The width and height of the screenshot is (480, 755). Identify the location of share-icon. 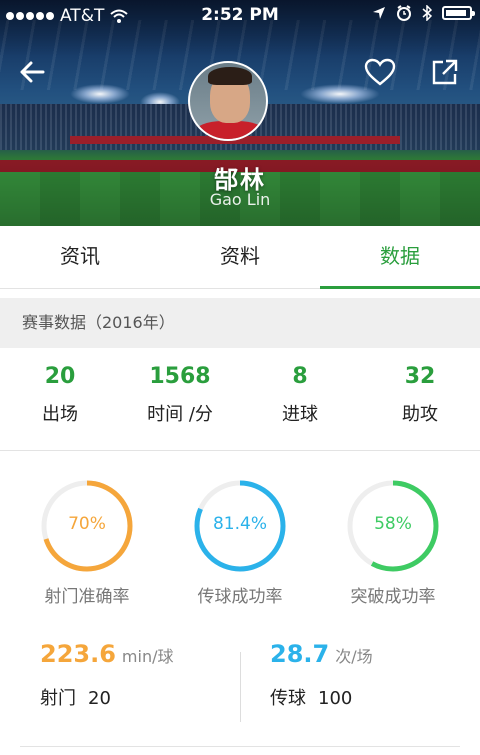
(445, 72).